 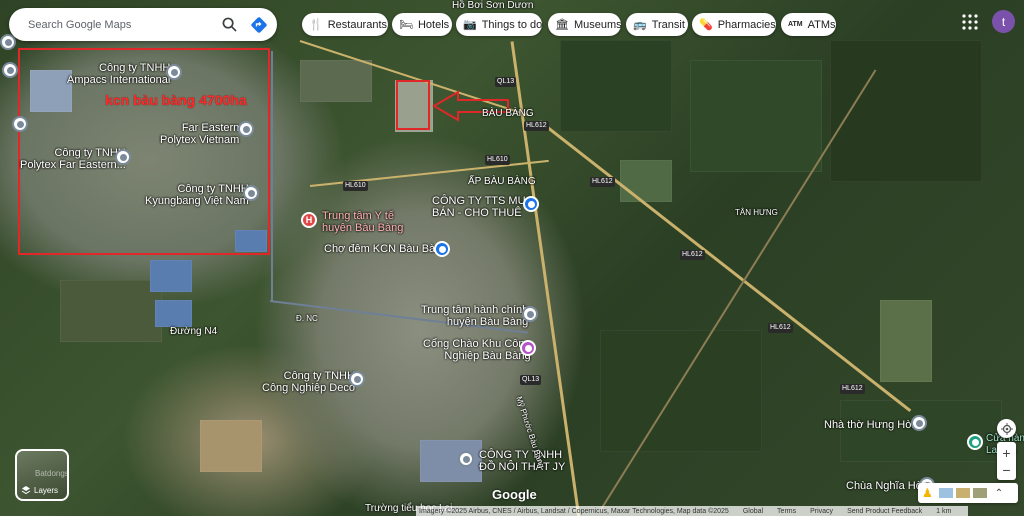 I want to click on chip-things-to-do: 📷 Things to do, so click(x=499, y=24).